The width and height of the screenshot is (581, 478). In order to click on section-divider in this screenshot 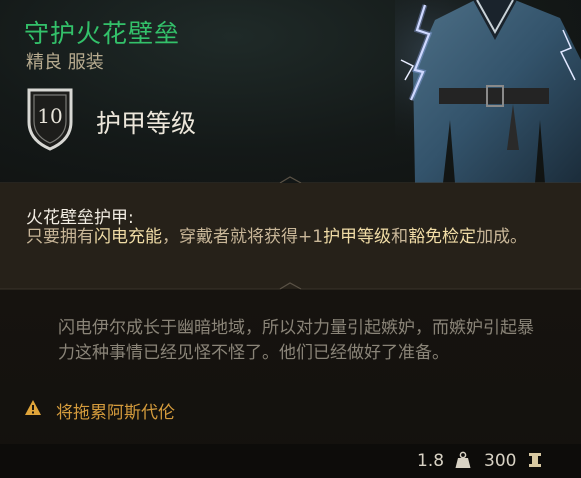, I will do `click(290, 286)`.